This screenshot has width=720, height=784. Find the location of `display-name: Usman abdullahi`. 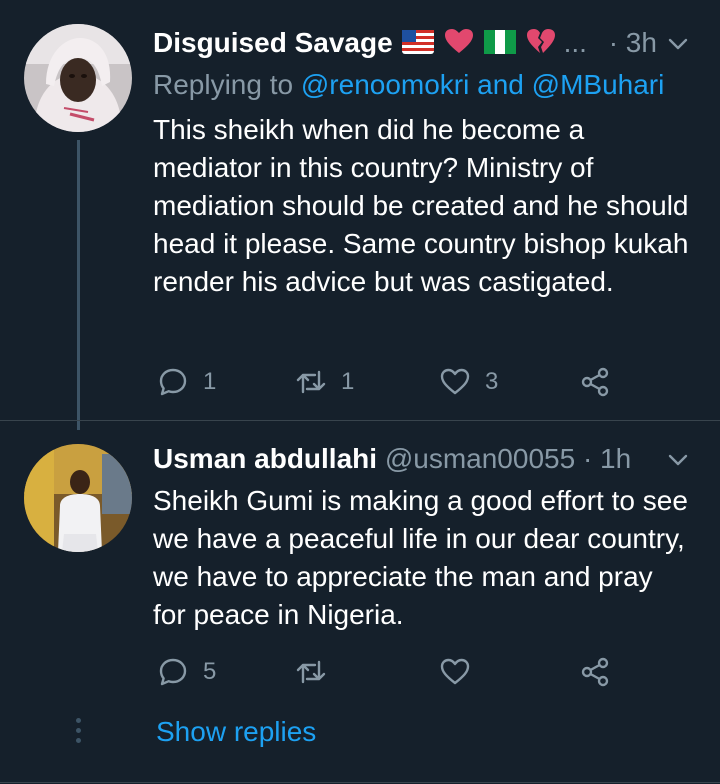

display-name: Usman abdullahi is located at coordinates (265, 458).